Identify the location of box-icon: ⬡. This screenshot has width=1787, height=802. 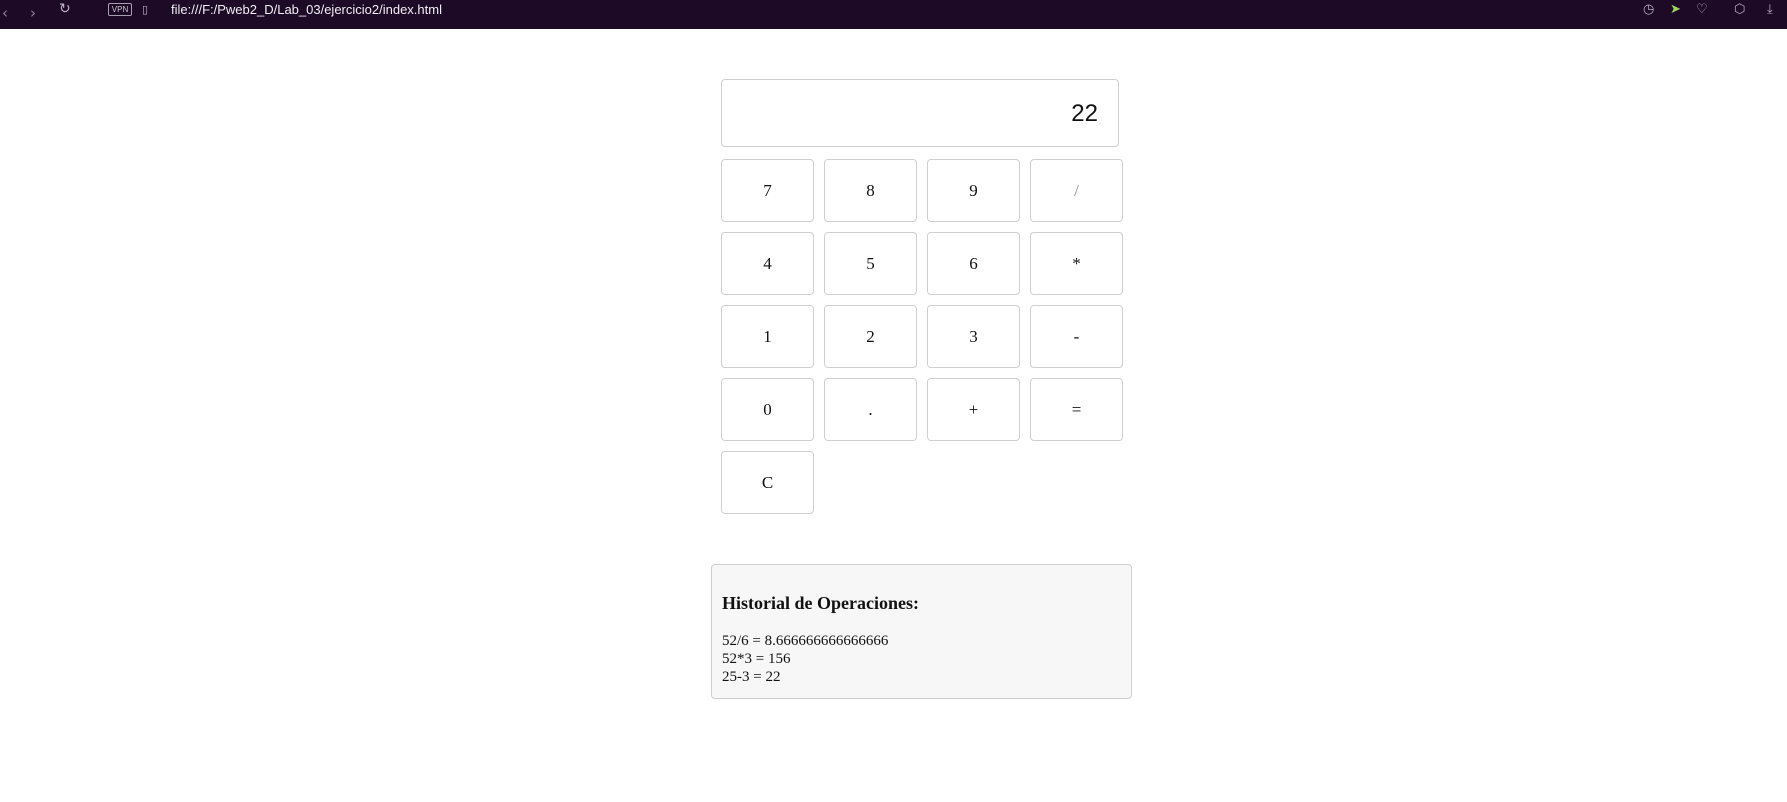
(1739, 9).